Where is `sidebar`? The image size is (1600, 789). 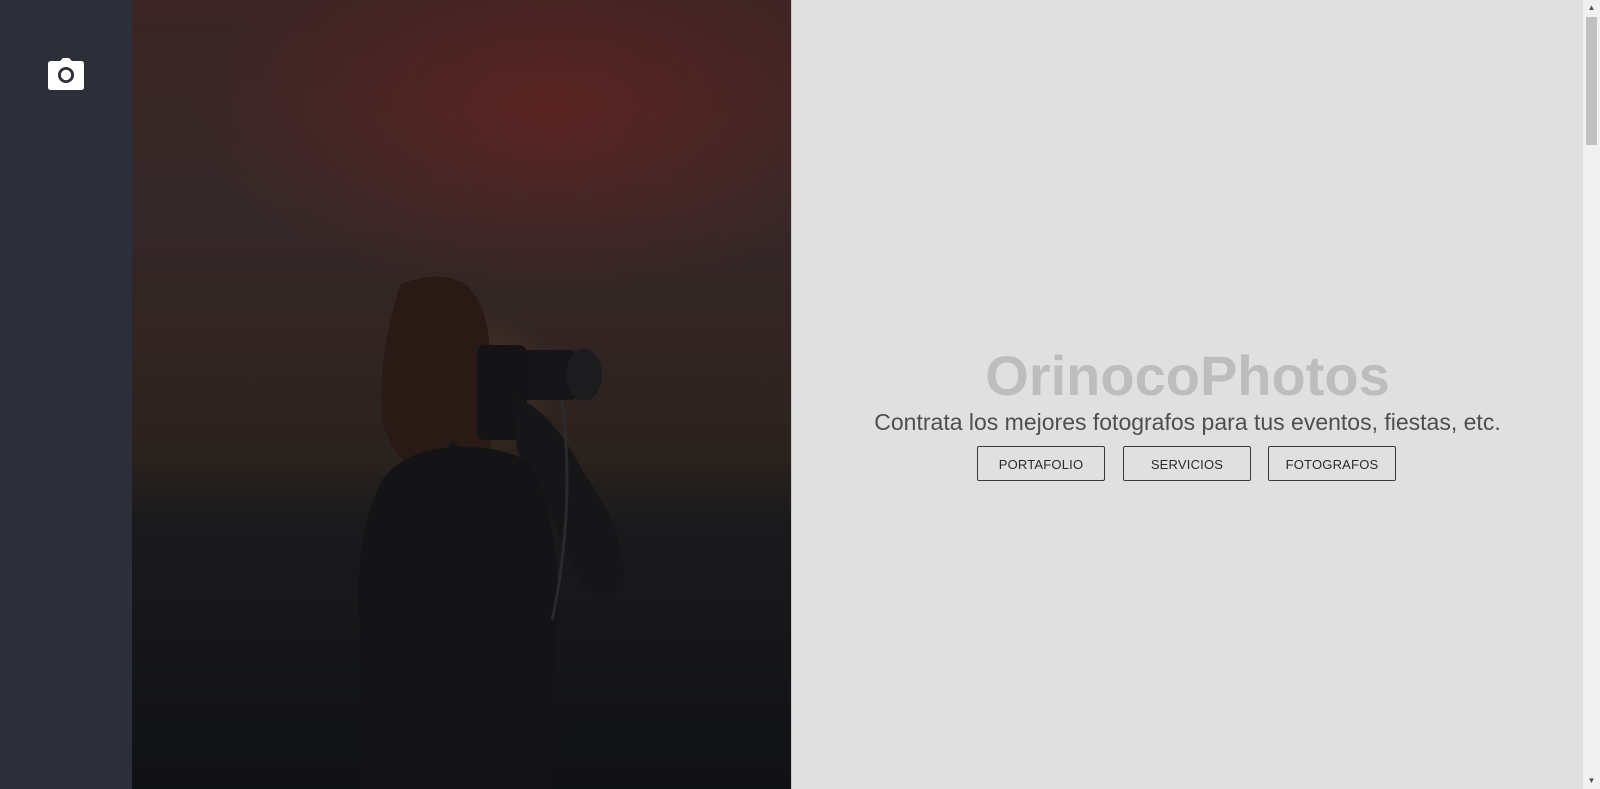
sidebar is located at coordinates (66, 394).